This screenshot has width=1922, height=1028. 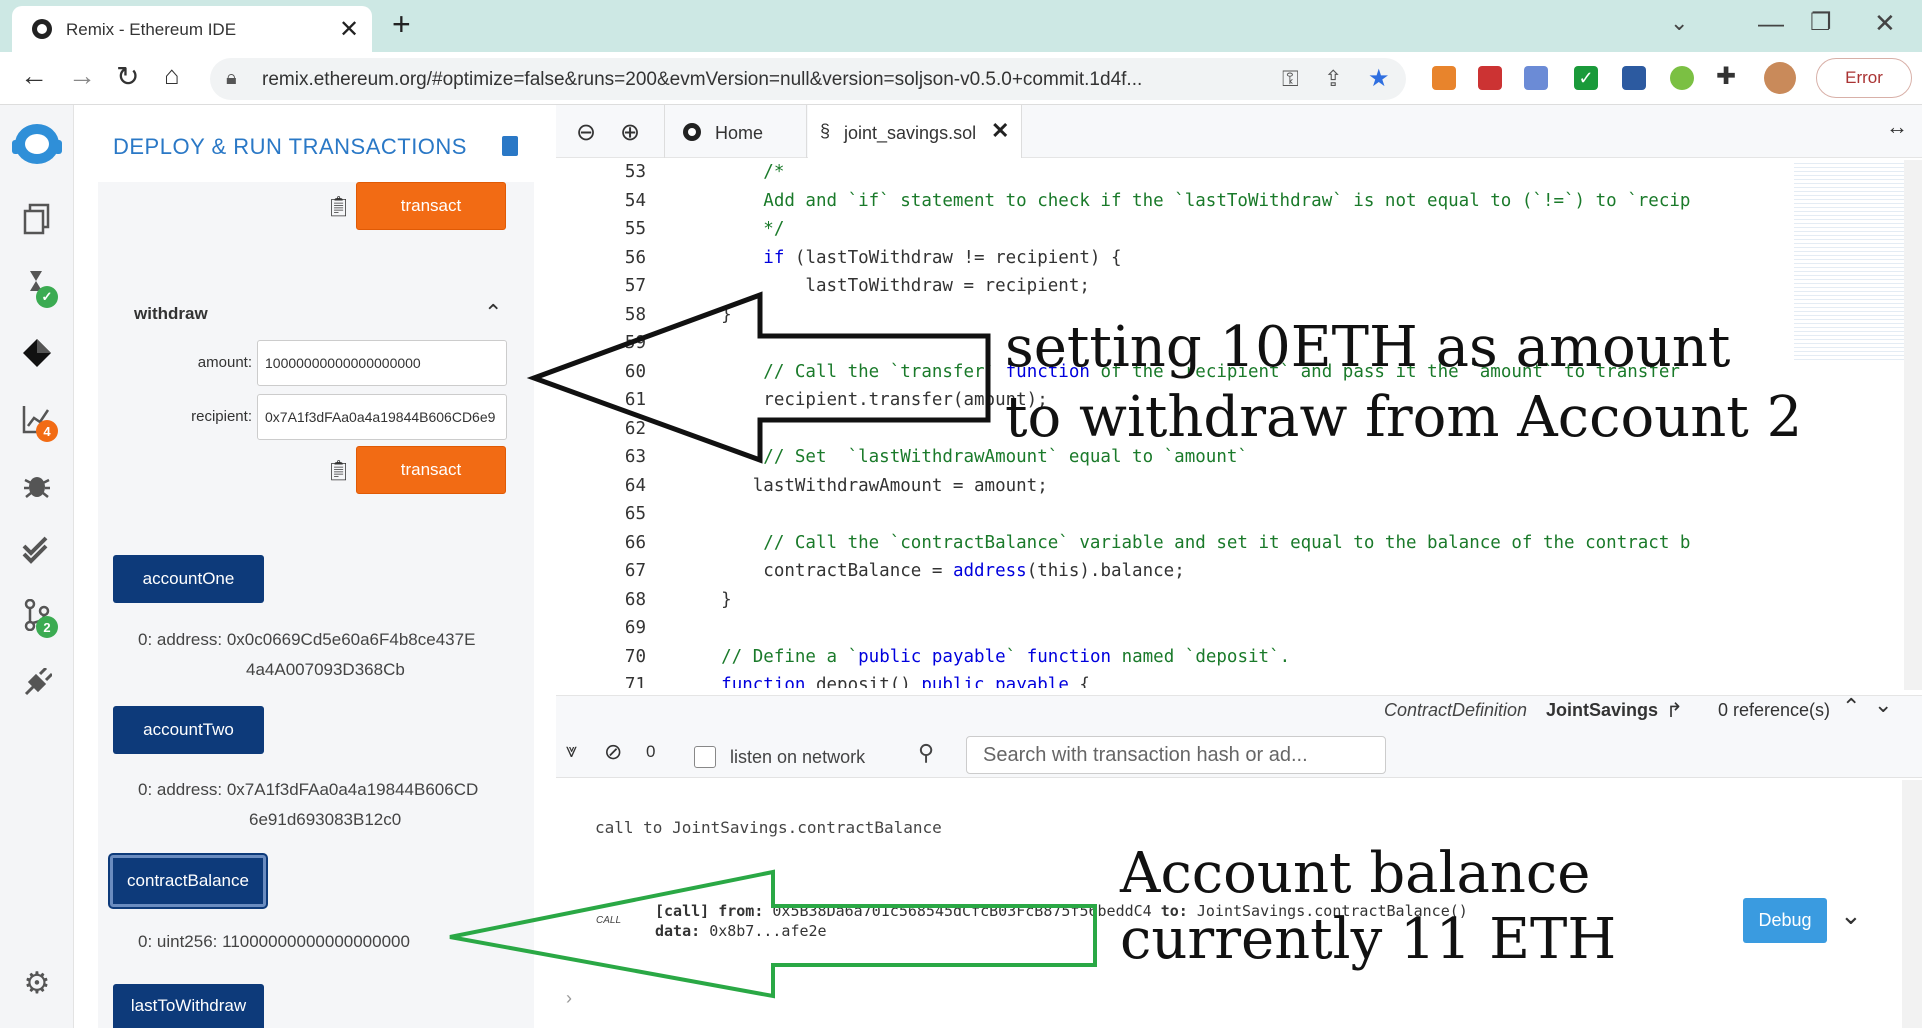 I want to click on annotation-bottom-line1: Account balance, so click(x=1355, y=873).